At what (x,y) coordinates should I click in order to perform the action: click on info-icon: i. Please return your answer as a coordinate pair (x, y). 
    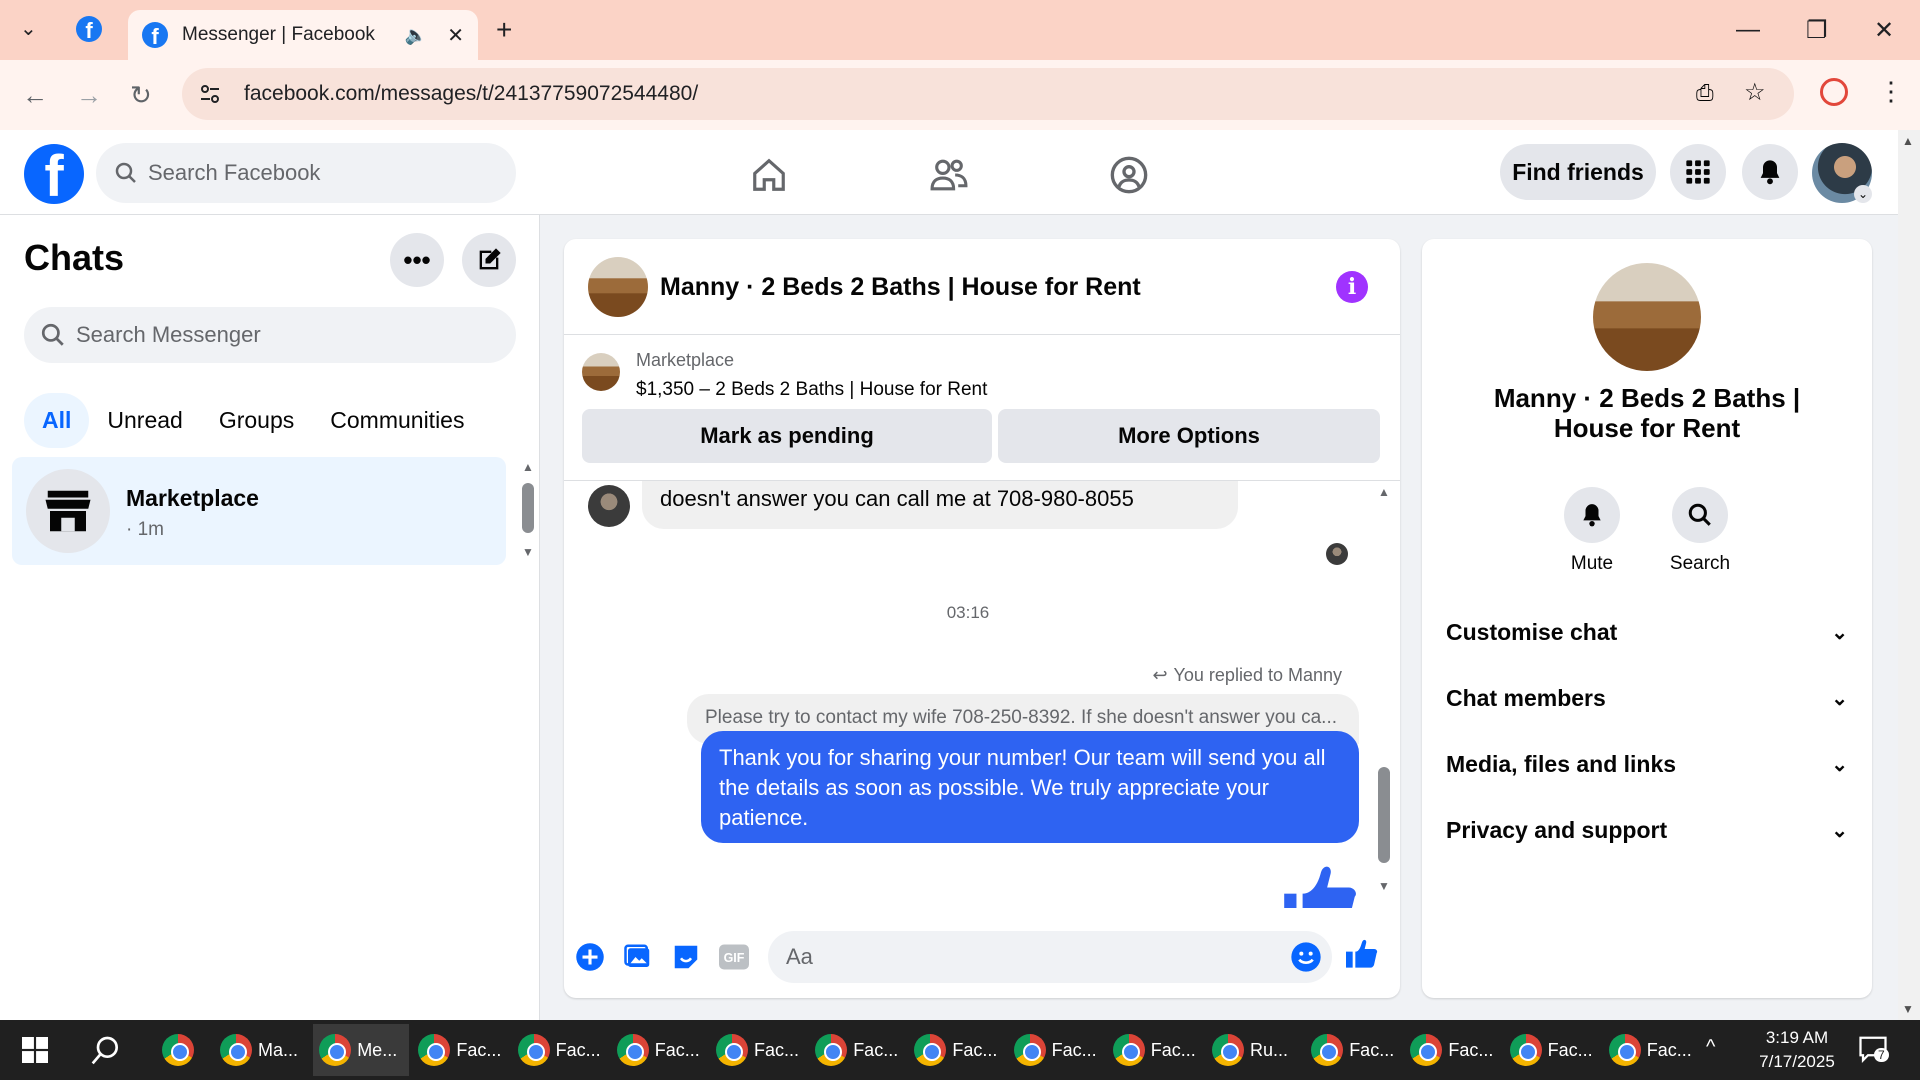
    Looking at the image, I should click on (1352, 287).